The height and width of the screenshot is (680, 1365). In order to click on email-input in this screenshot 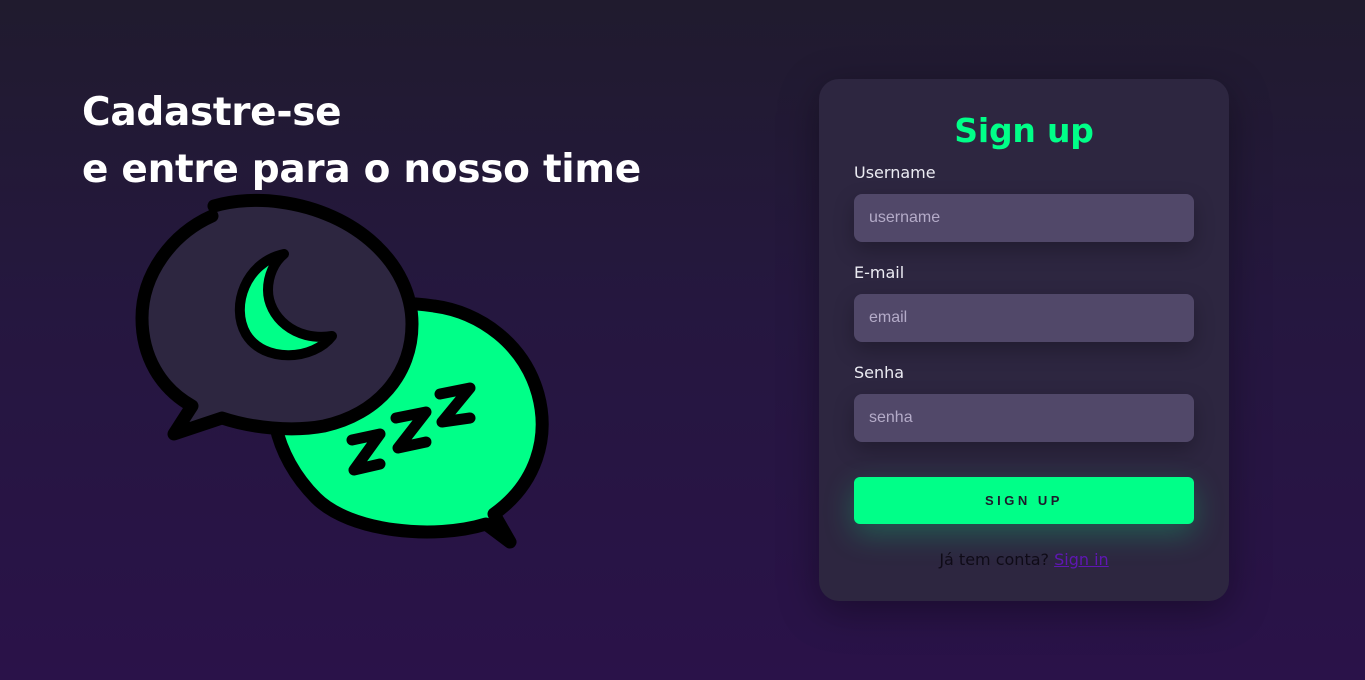, I will do `click(1024, 318)`.